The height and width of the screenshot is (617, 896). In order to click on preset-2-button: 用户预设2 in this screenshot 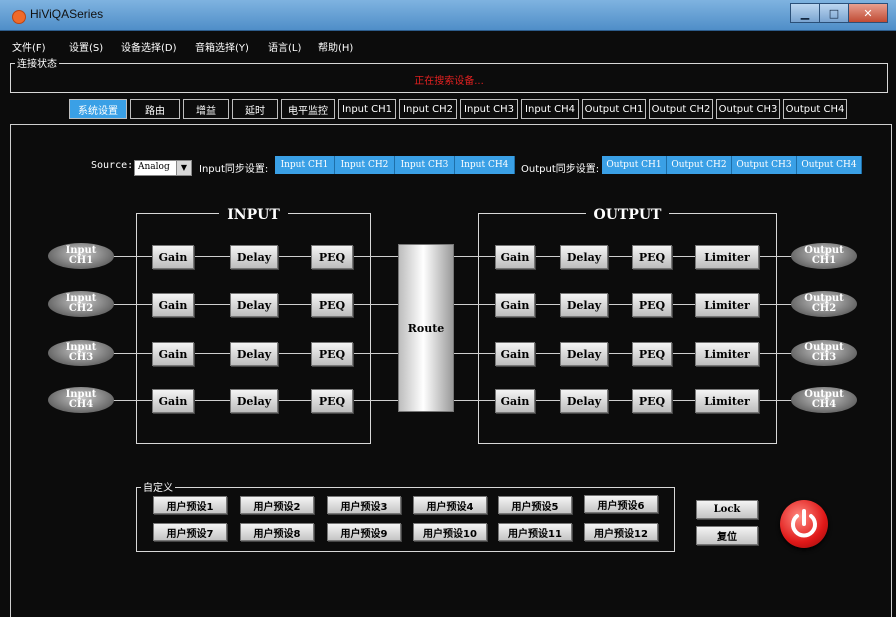, I will do `click(277, 505)`.